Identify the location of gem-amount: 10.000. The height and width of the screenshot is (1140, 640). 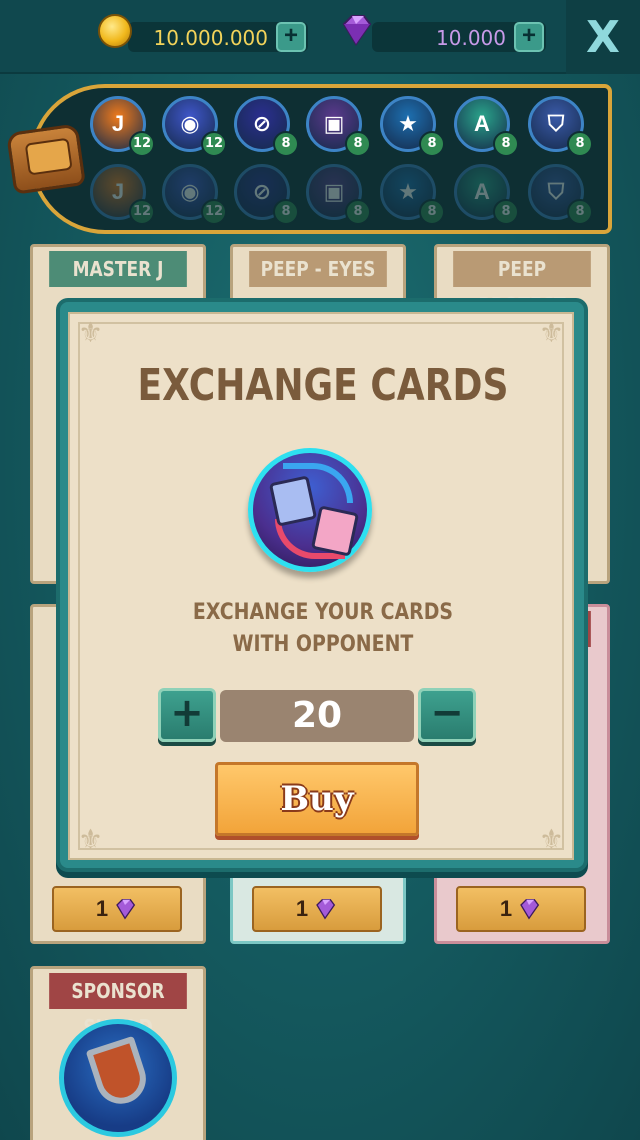
(471, 38).